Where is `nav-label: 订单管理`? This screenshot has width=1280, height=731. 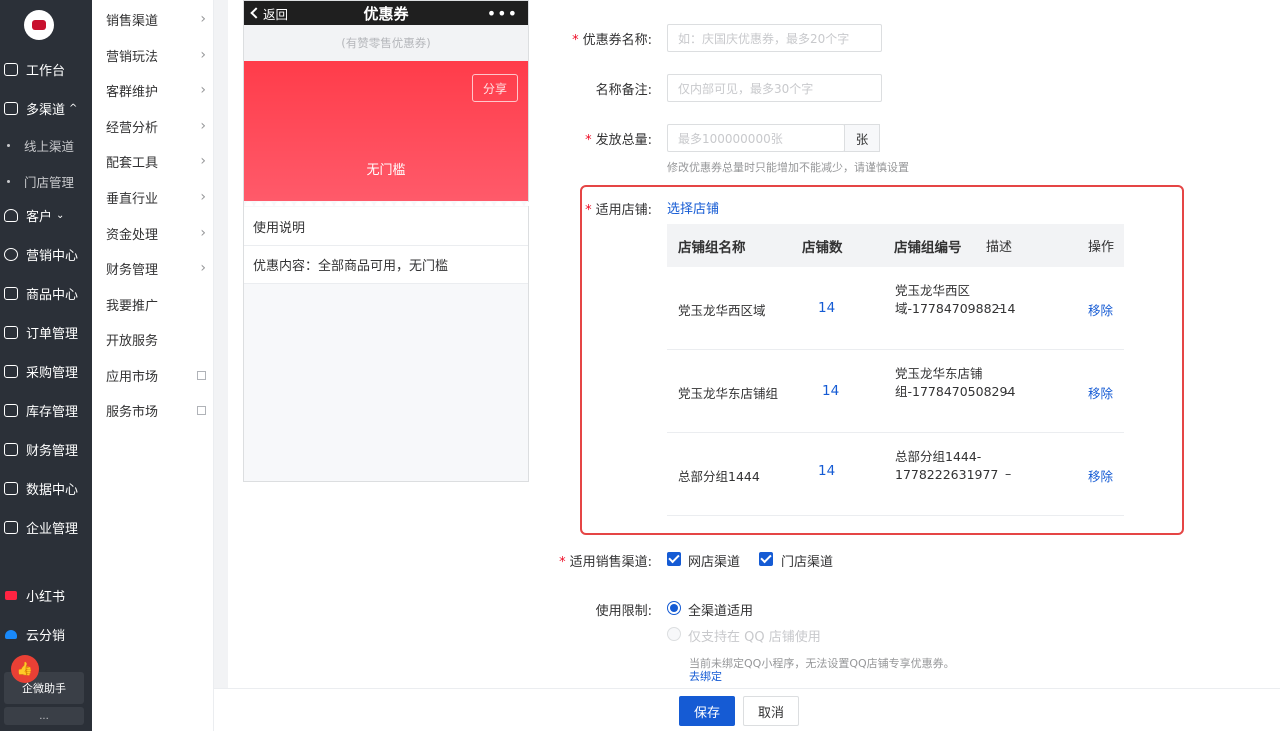
nav-label: 订单管理 is located at coordinates (52, 334).